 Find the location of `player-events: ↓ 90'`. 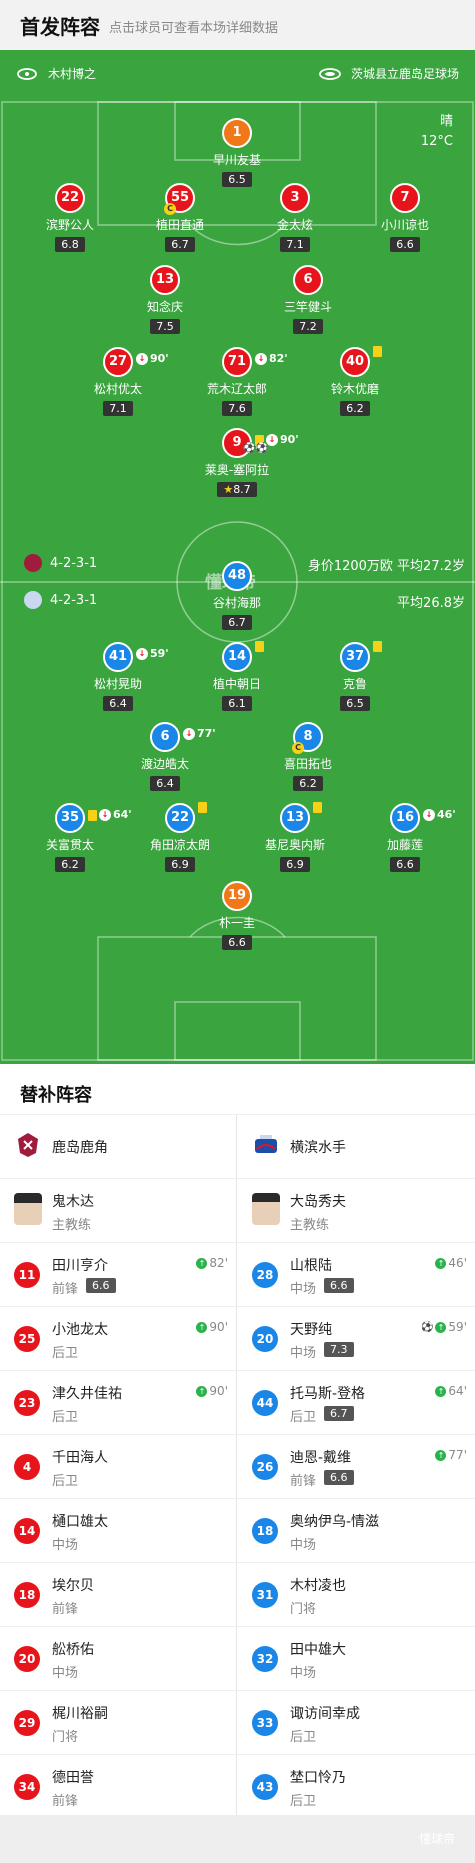

player-events: ↓ 90' is located at coordinates (152, 359).